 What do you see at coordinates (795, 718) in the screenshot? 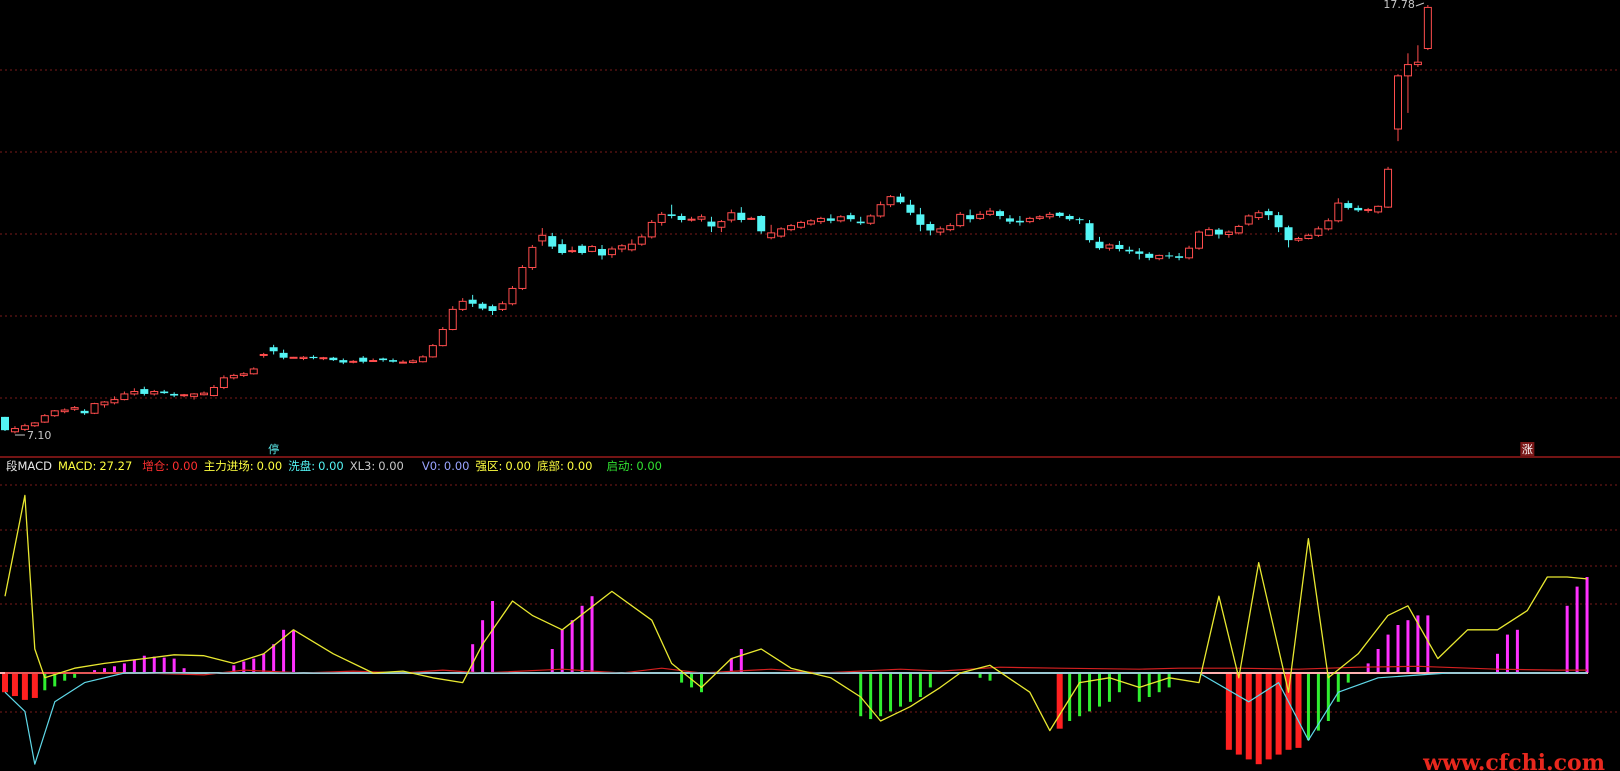
I see `signal-line` at bounding box center [795, 718].